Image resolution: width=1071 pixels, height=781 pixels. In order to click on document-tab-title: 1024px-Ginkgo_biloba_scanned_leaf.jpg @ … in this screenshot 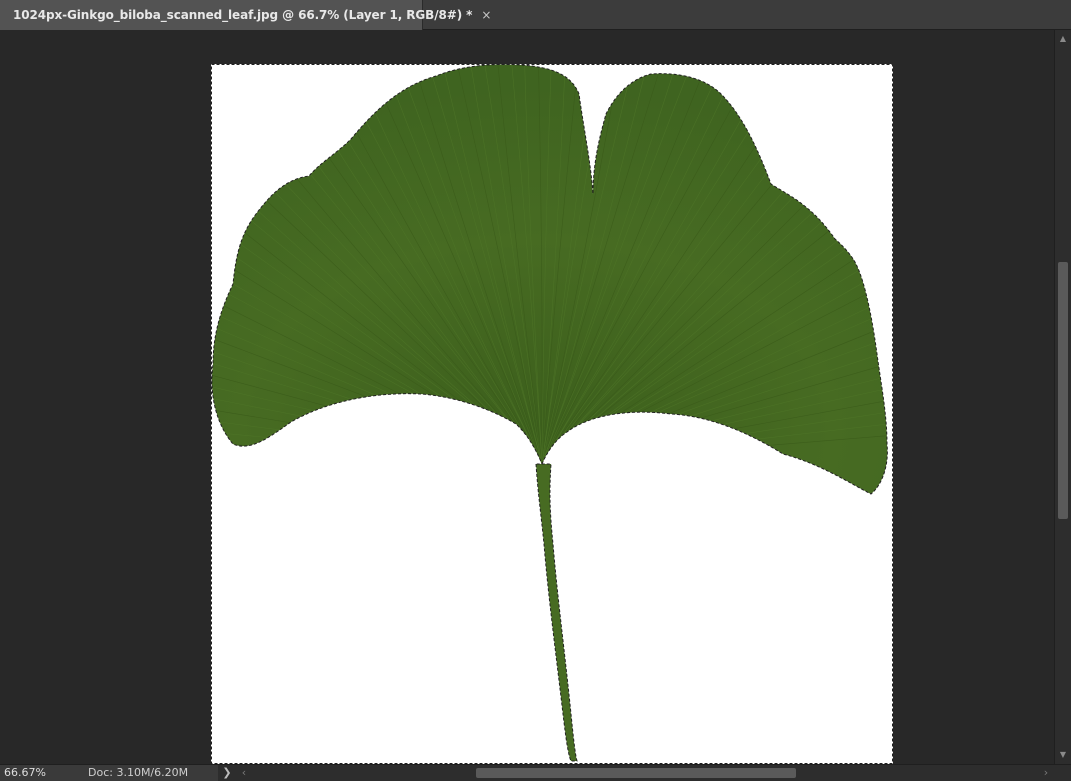, I will do `click(242, 15)`.